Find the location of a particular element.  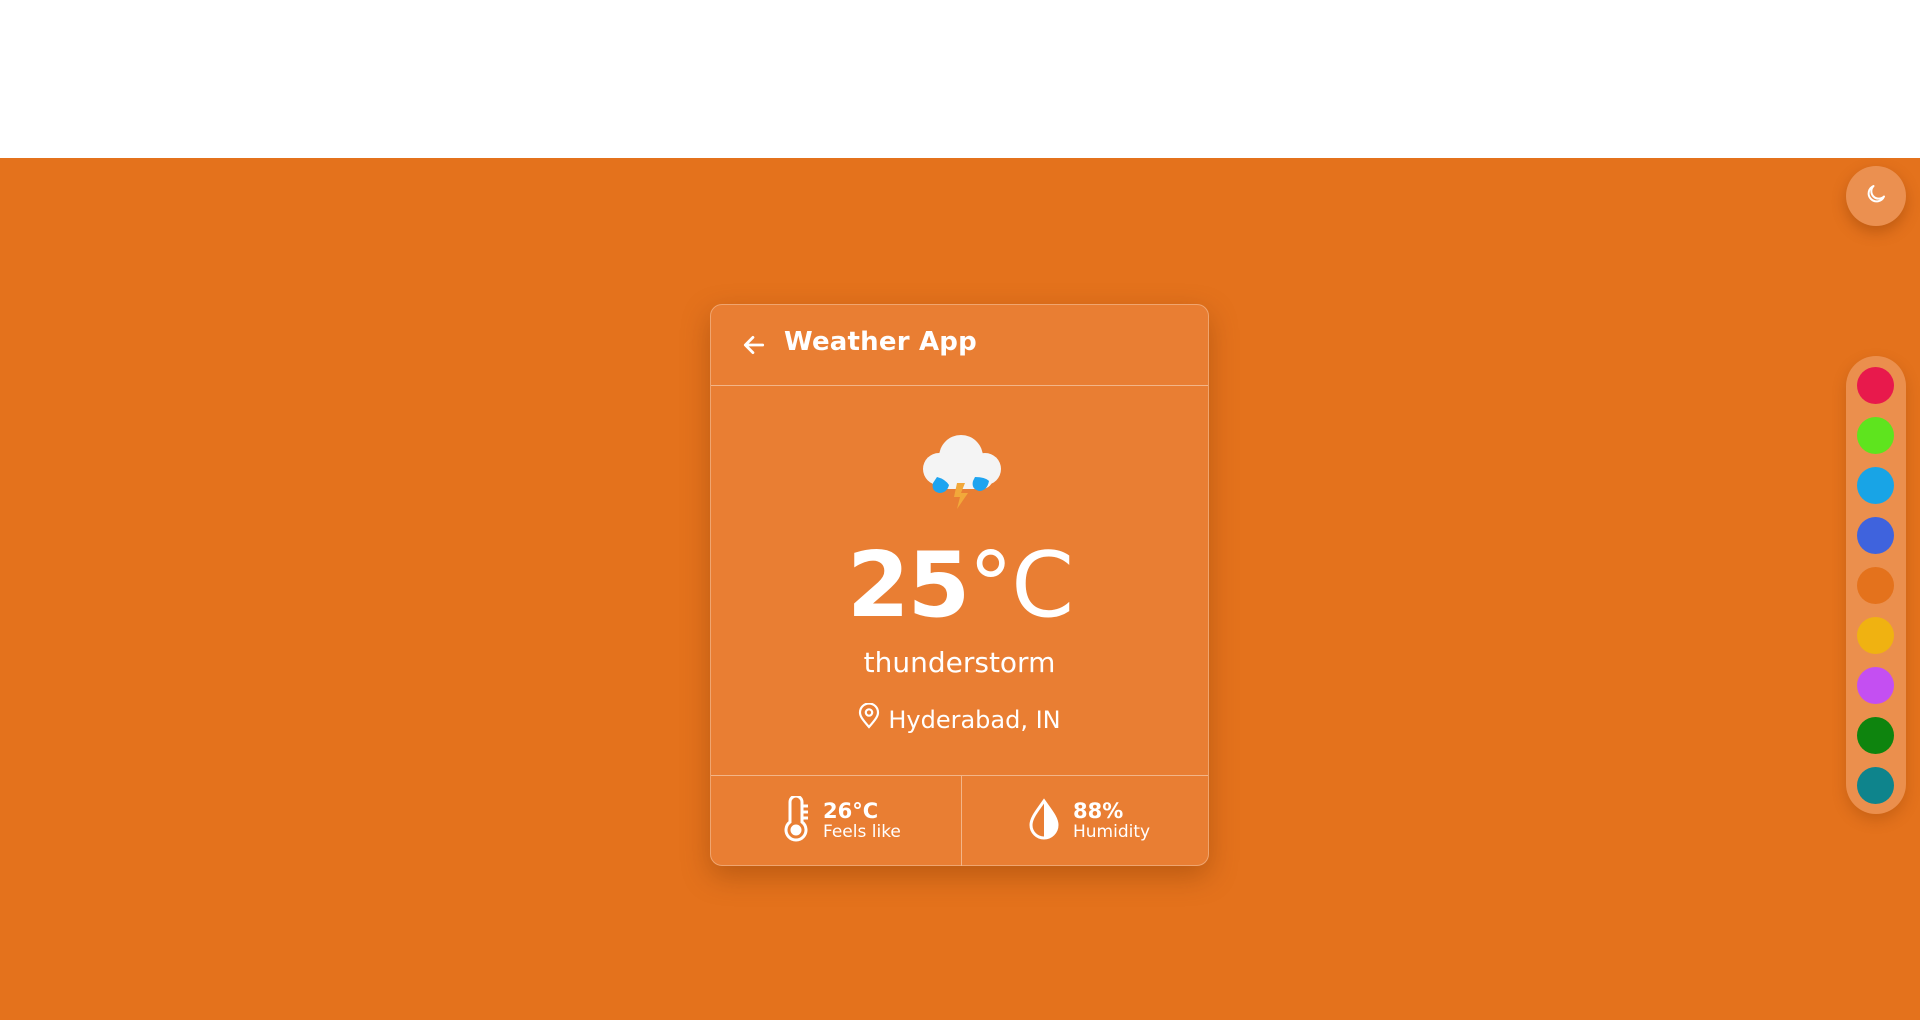

weather-condition: thunderstorm is located at coordinates (959, 662).